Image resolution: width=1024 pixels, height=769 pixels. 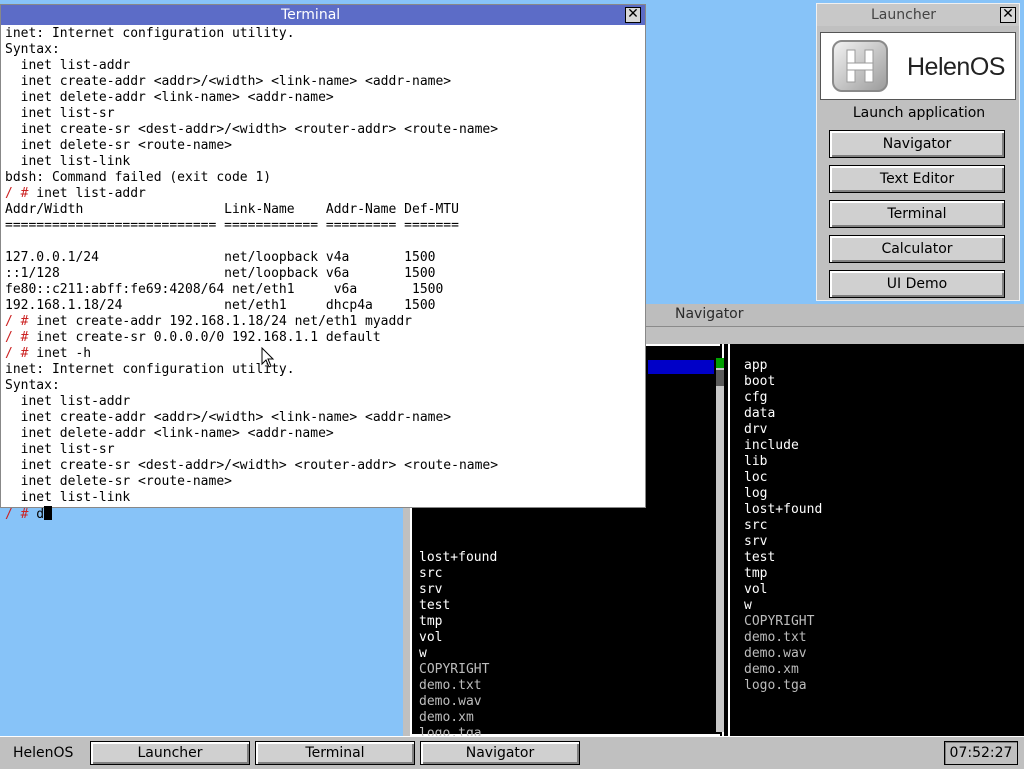 What do you see at coordinates (783, 478) in the screenshot?
I see `directory-entry: loc` at bounding box center [783, 478].